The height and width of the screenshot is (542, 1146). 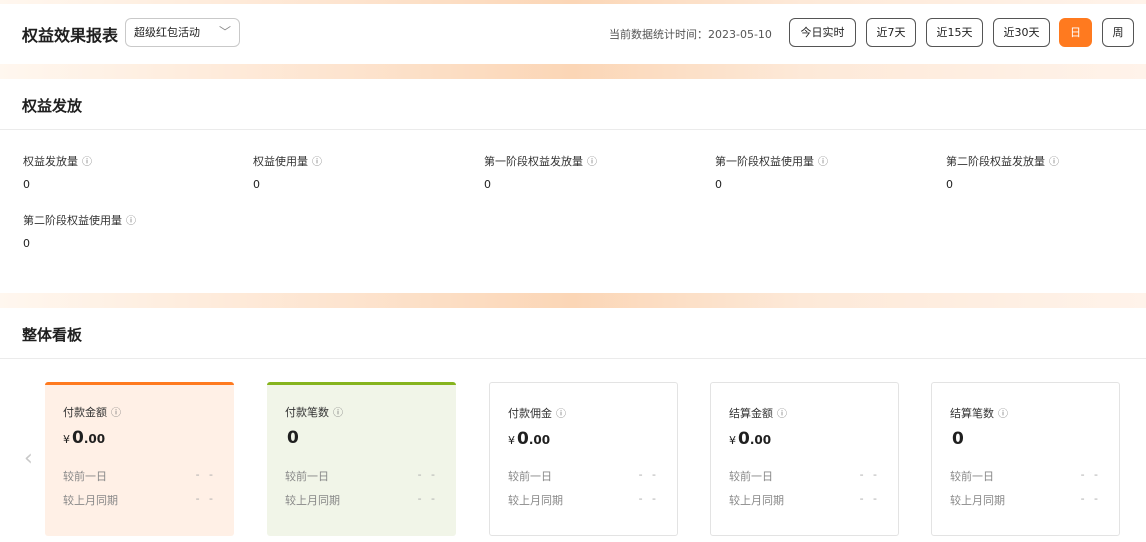 I want to click on range-30d-button: 近30天, so click(x=1021, y=32).